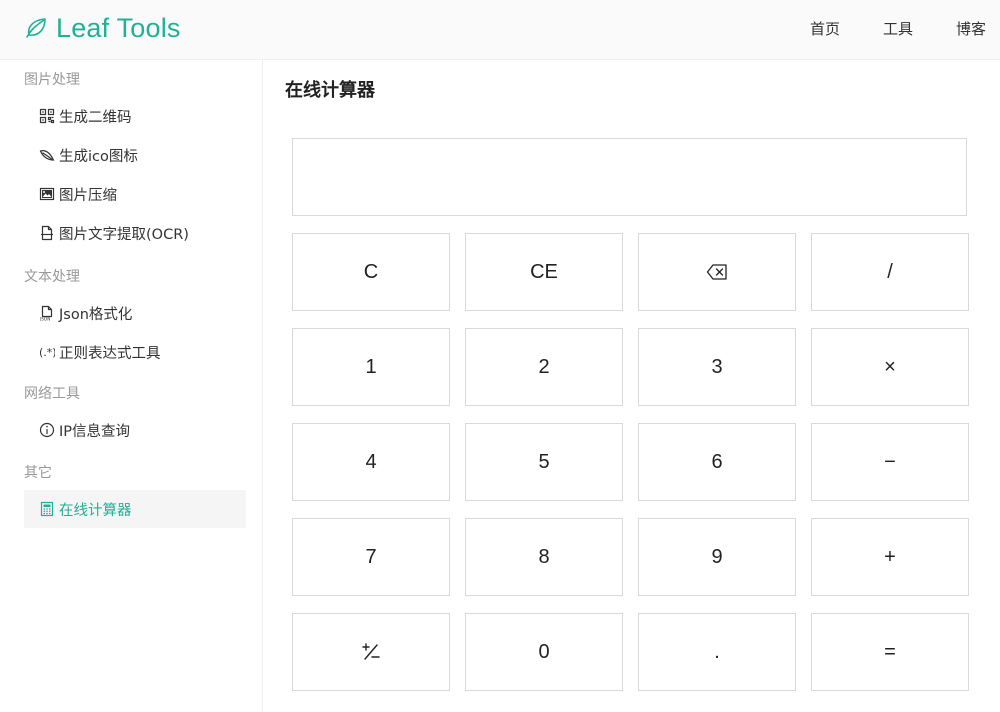 This screenshot has width=1000, height=712. I want to click on multiply-button: ×, so click(890, 367).